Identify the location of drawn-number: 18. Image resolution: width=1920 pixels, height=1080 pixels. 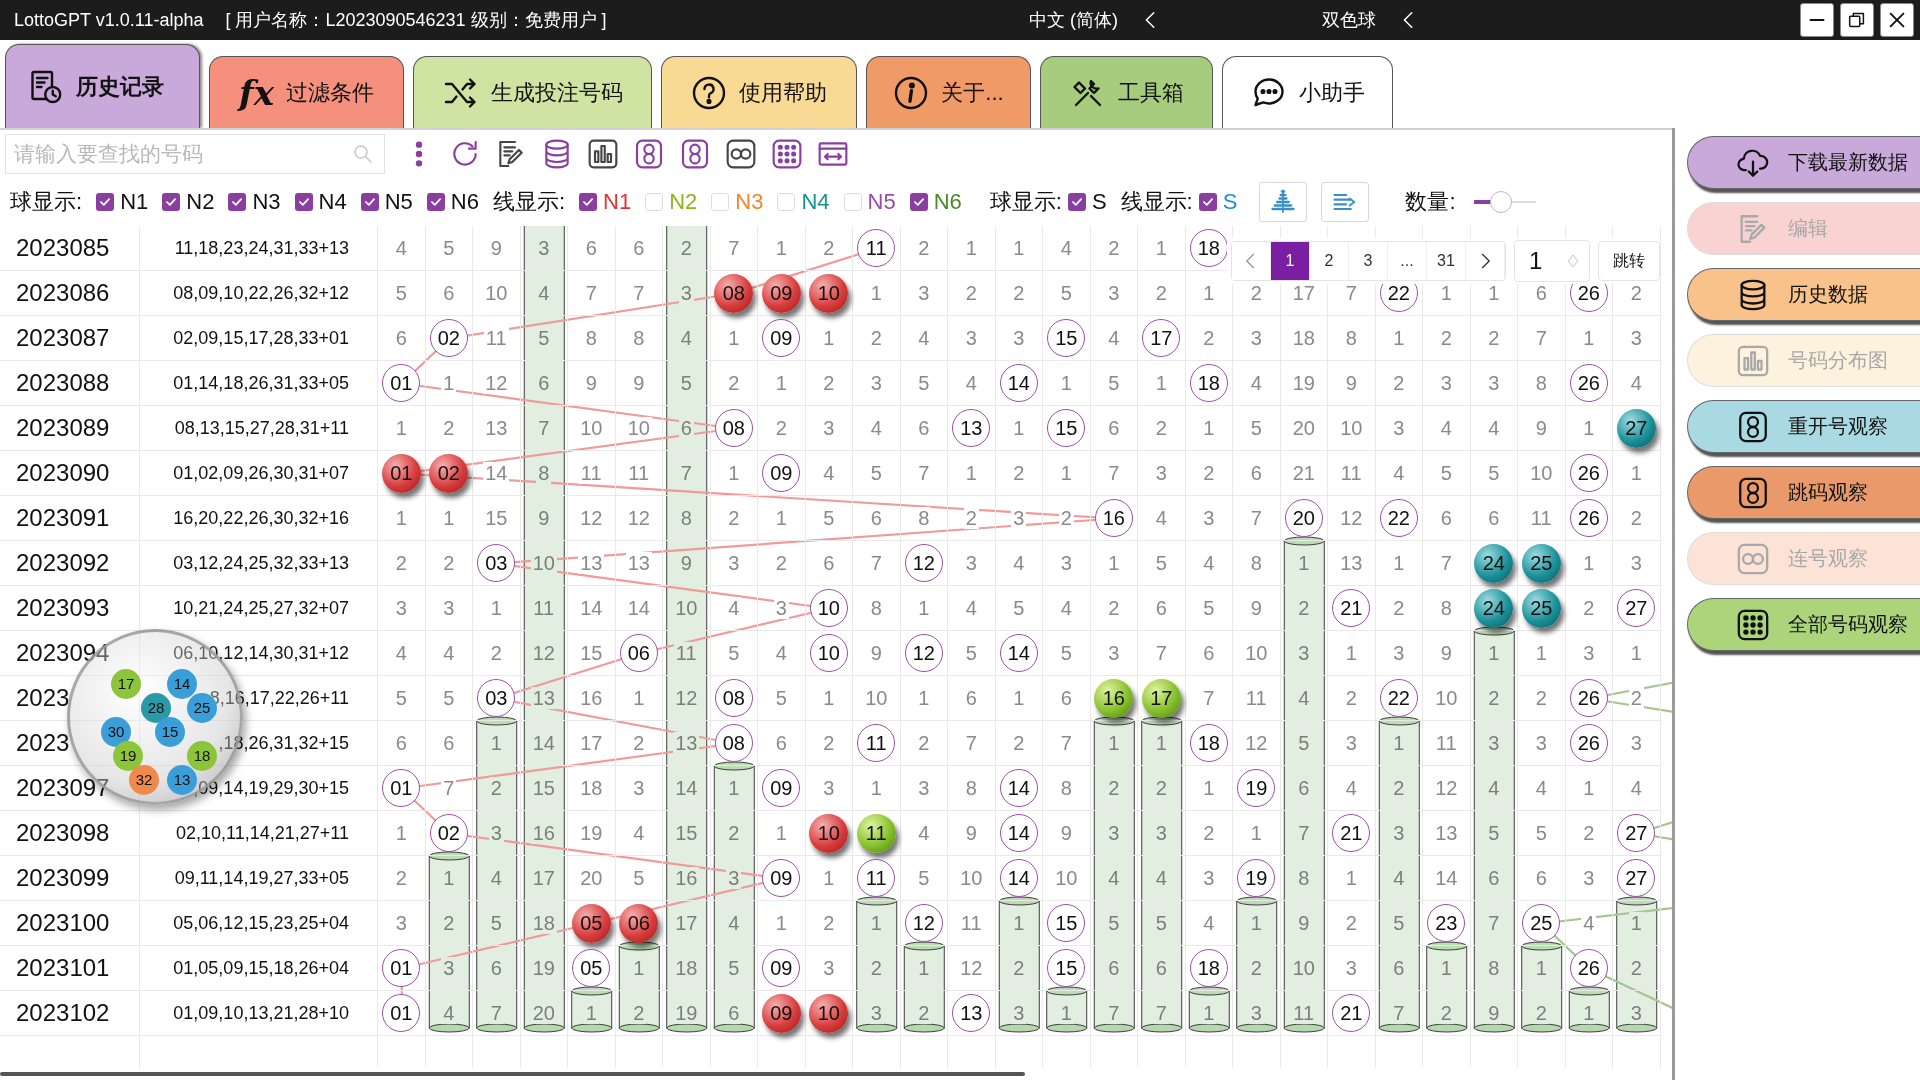
(1208, 968).